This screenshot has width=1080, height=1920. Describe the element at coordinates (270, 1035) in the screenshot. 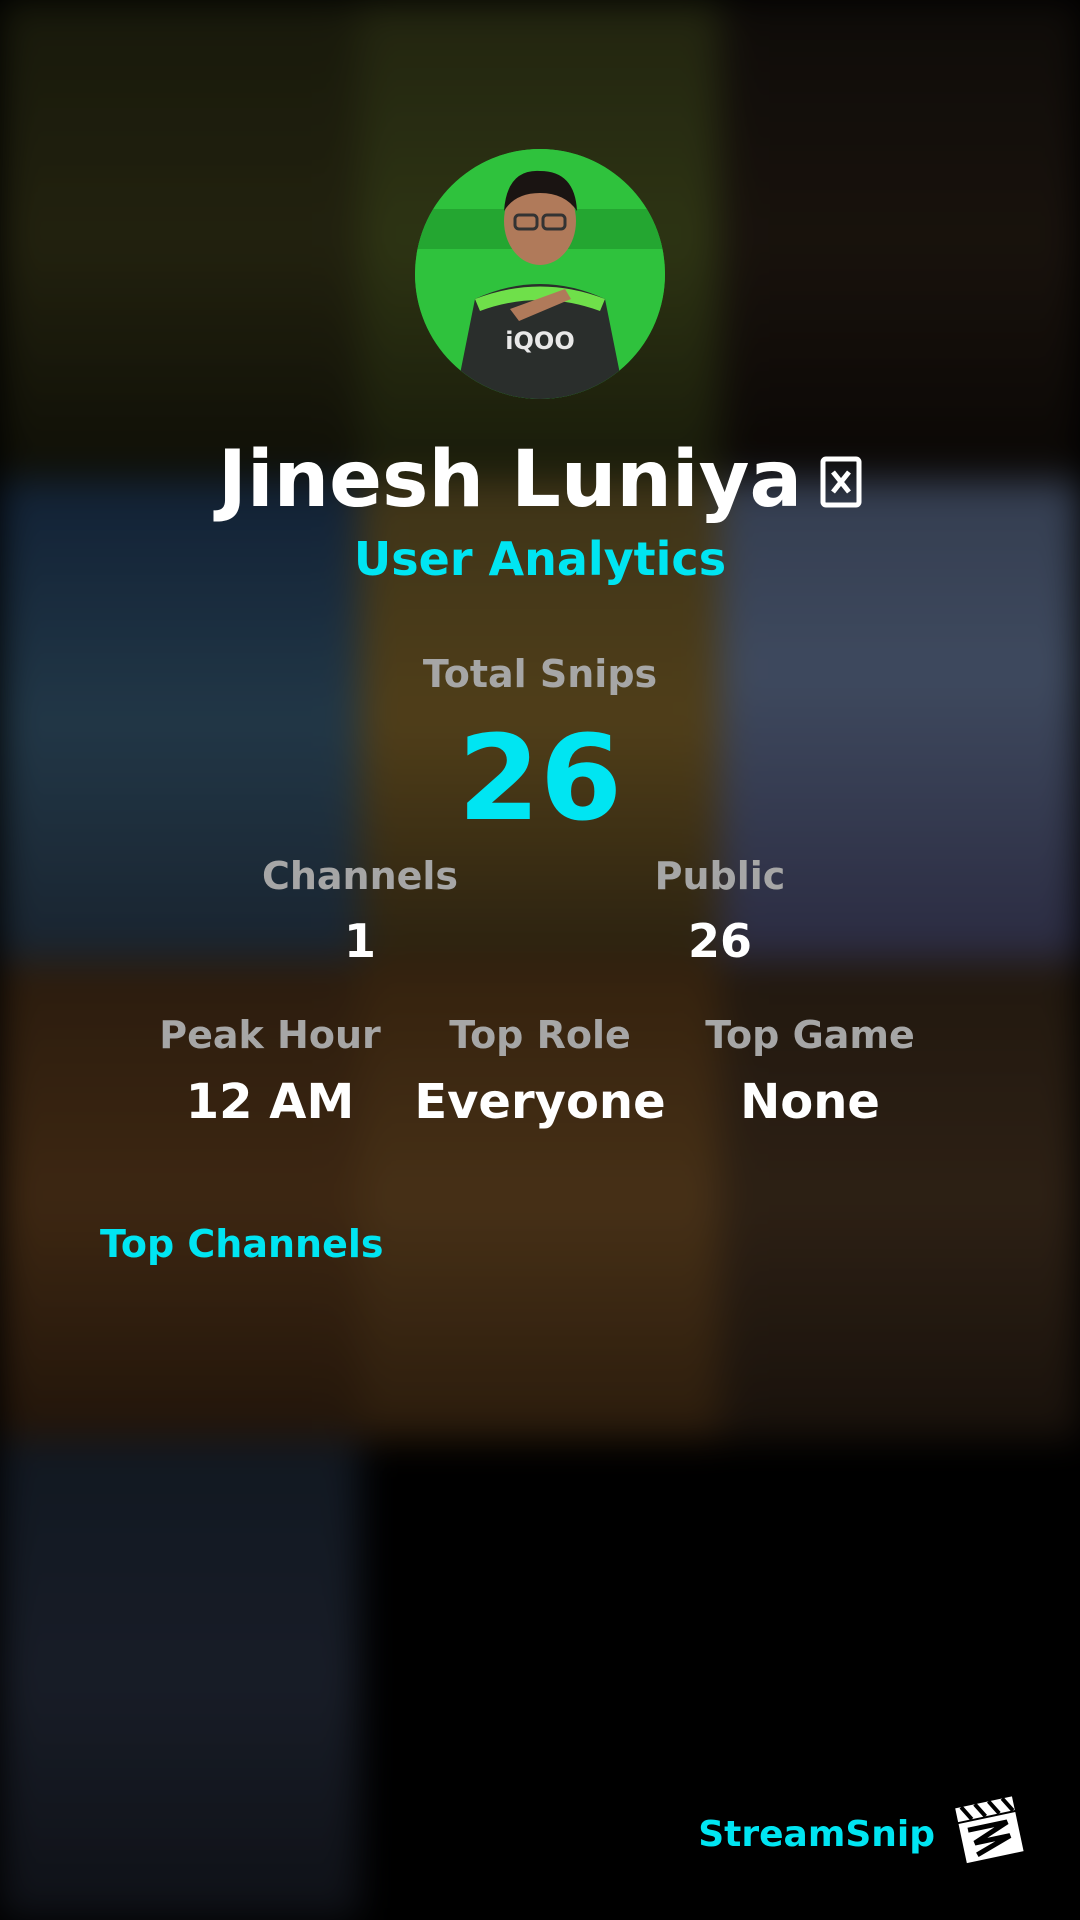

I see `peak-hour-label: Peak Hour` at that location.